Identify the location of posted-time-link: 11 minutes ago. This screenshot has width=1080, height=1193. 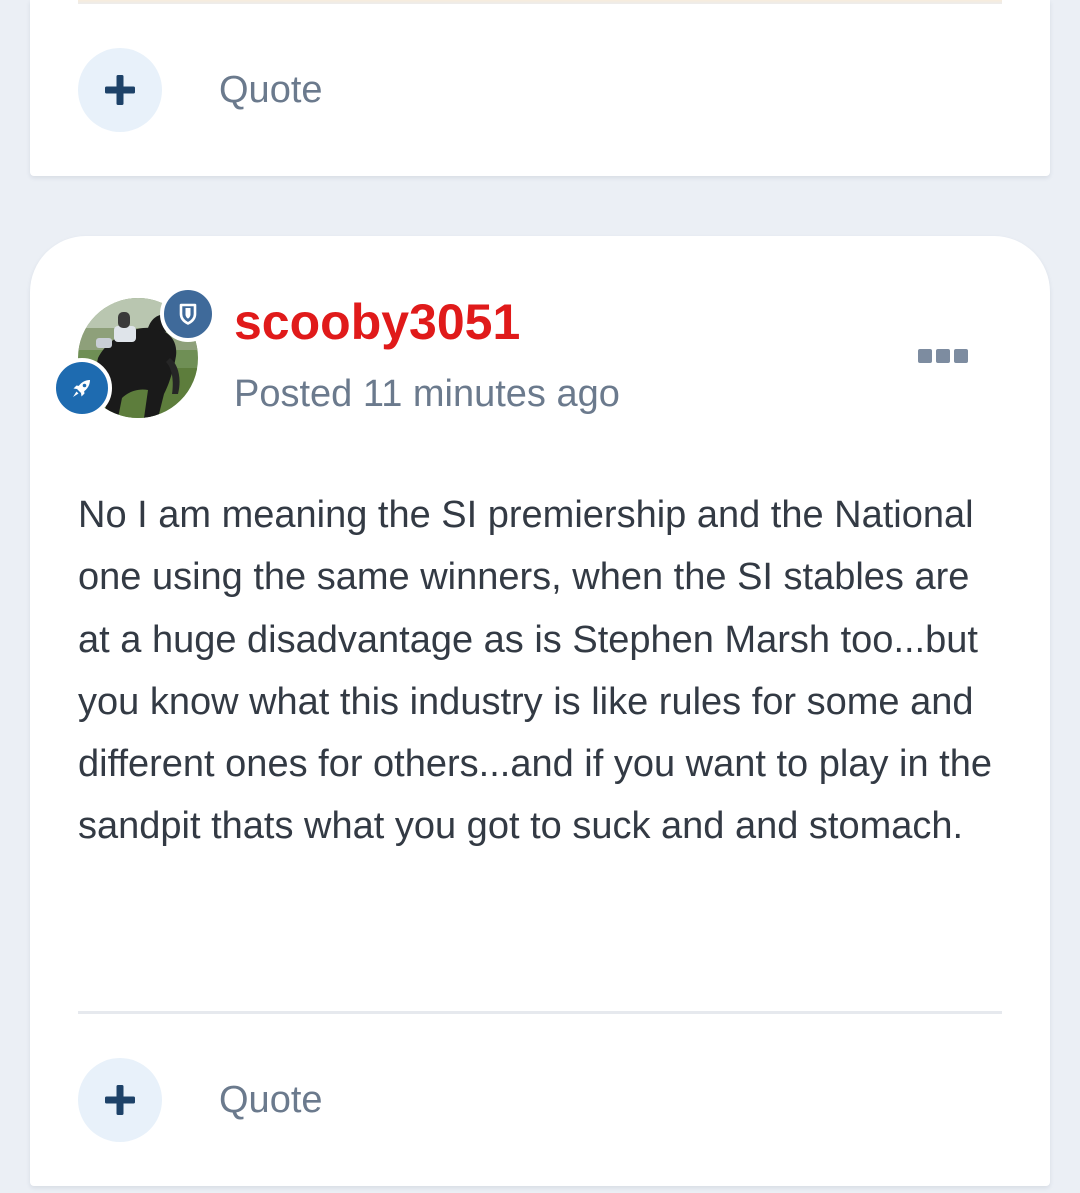
(491, 394).